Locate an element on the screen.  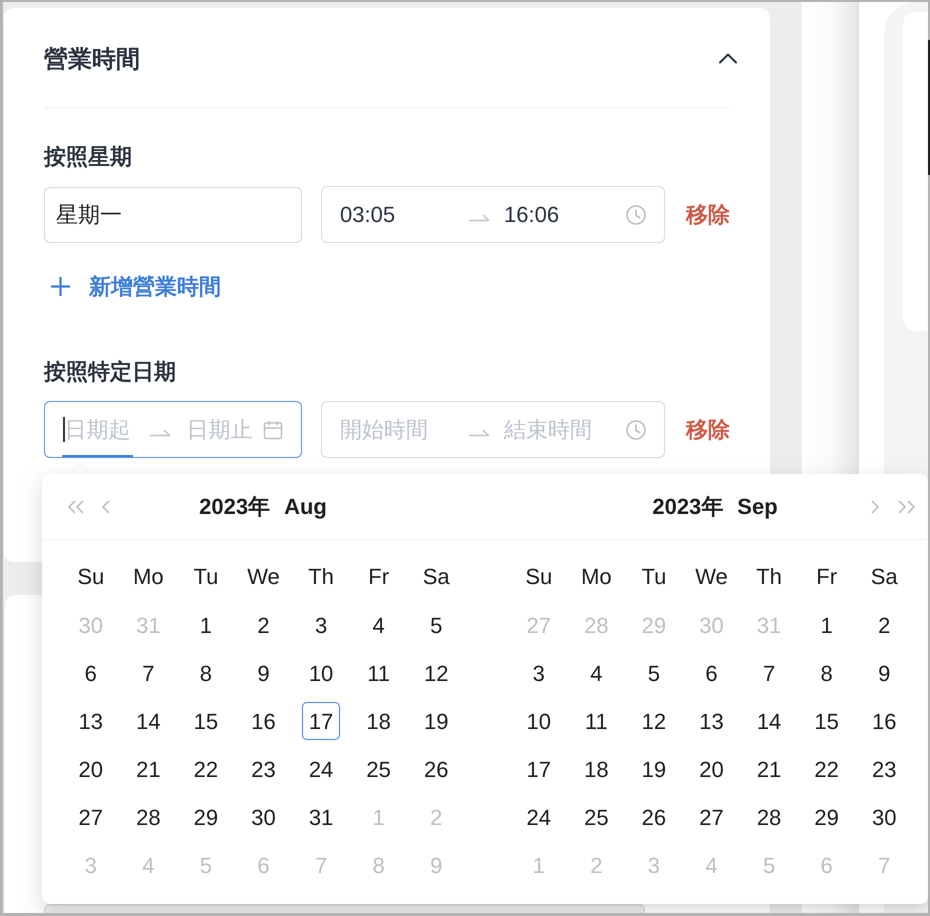
weekday-select: 星期一 is located at coordinates (173, 214).